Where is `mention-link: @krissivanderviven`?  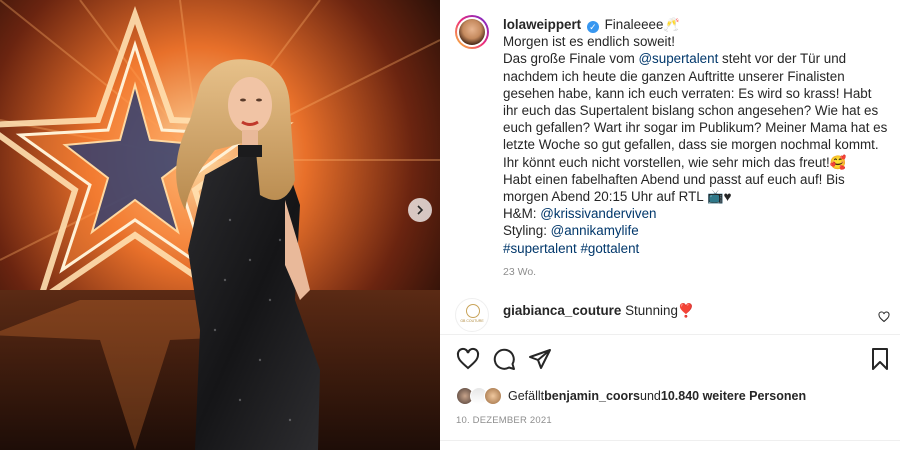 mention-link: @krissivanderviven is located at coordinates (598, 213).